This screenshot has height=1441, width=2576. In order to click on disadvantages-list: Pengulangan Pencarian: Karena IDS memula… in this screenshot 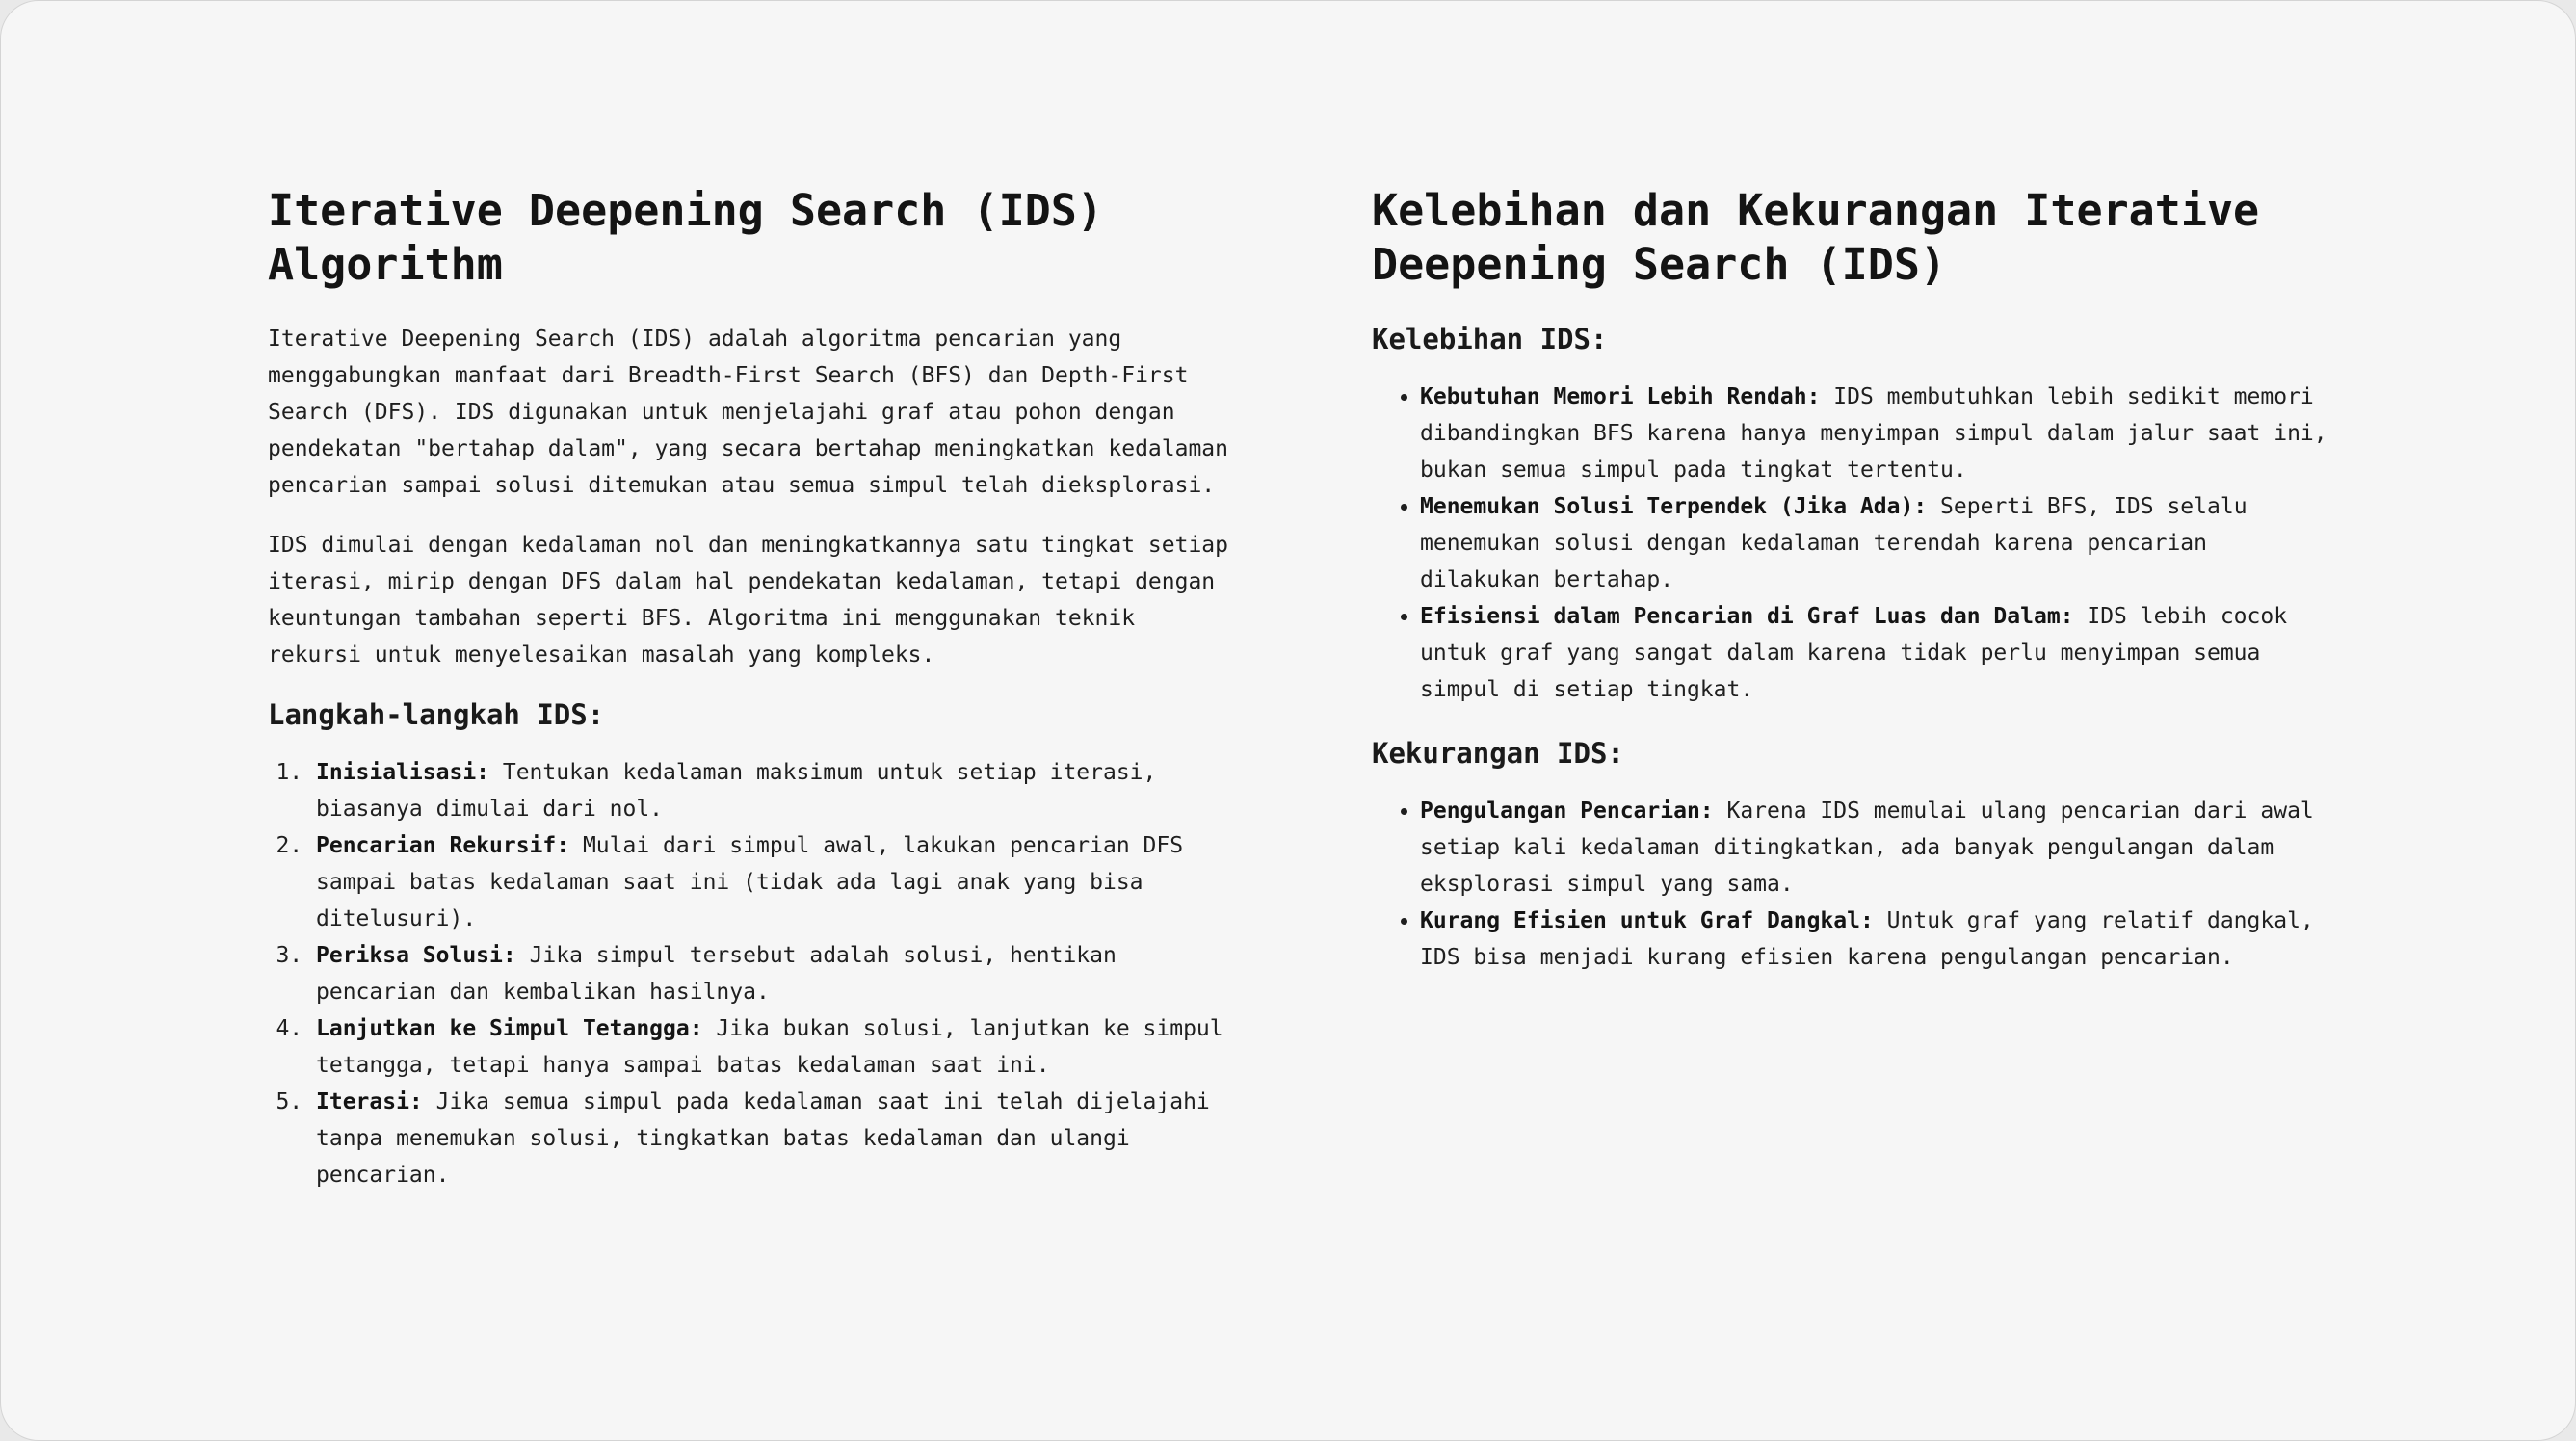, I will do `click(1853, 884)`.